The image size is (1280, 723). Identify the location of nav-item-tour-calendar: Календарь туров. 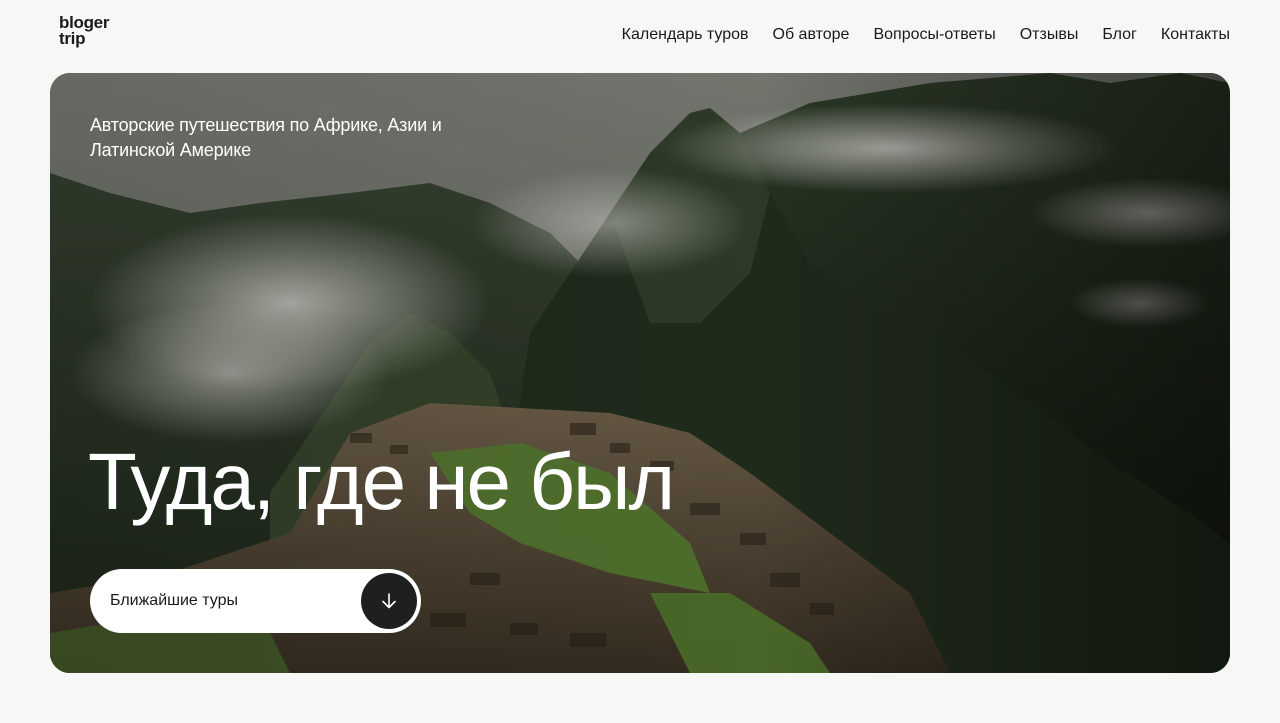
(685, 35).